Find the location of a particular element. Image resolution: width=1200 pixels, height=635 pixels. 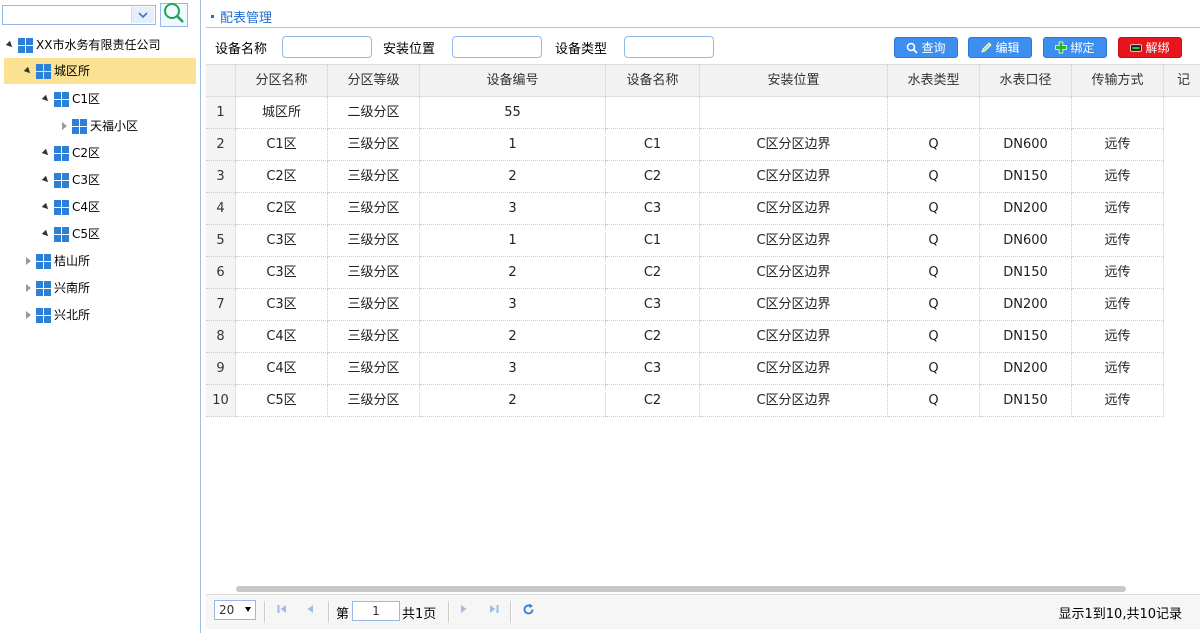

column-header: 水表类型 is located at coordinates (934, 81).